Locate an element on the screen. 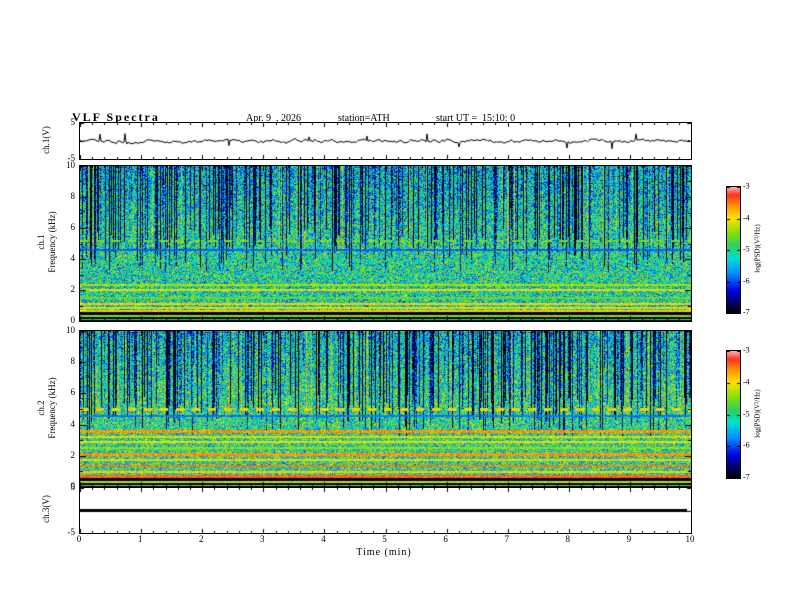 The image size is (792, 612). xaxis-tick-label: 3 is located at coordinates (262, 539).